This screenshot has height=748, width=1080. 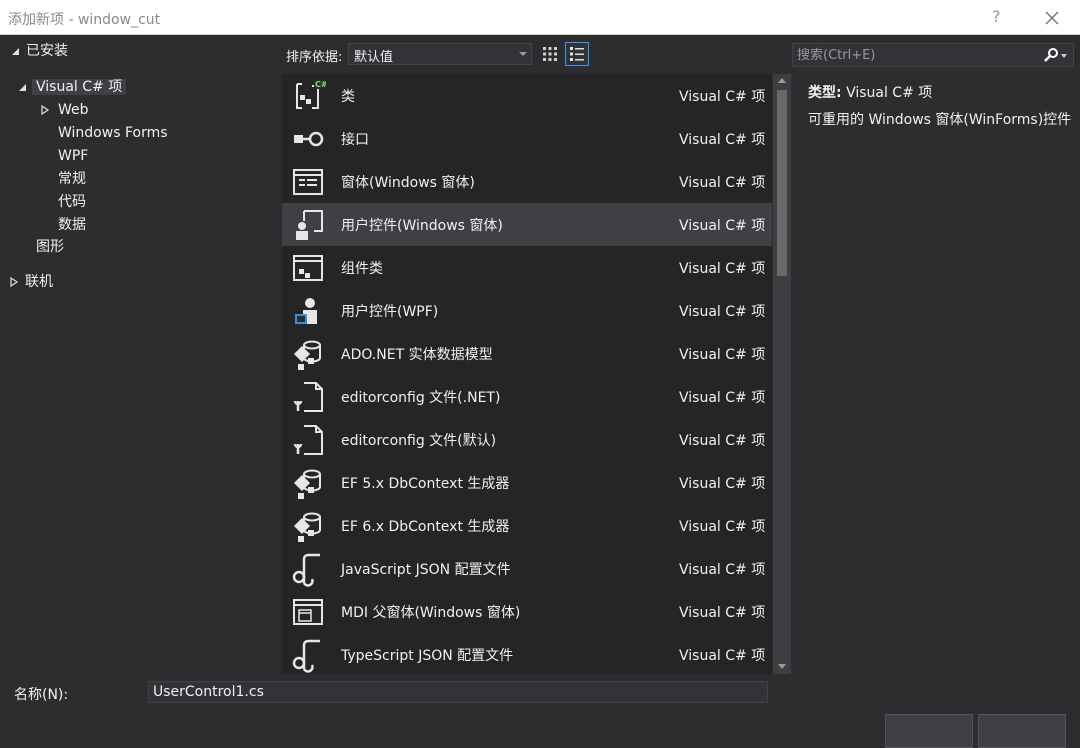 I want to click on tree-label: 数据, so click(x=72, y=225).